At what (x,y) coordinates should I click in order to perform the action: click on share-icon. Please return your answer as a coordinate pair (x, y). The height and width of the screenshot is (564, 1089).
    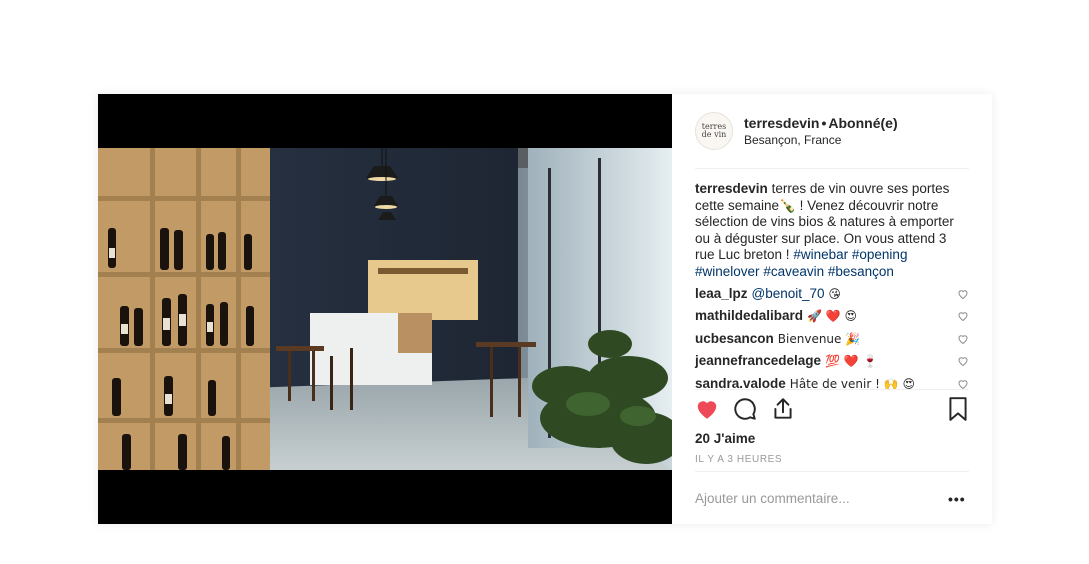
    Looking at the image, I should click on (783, 409).